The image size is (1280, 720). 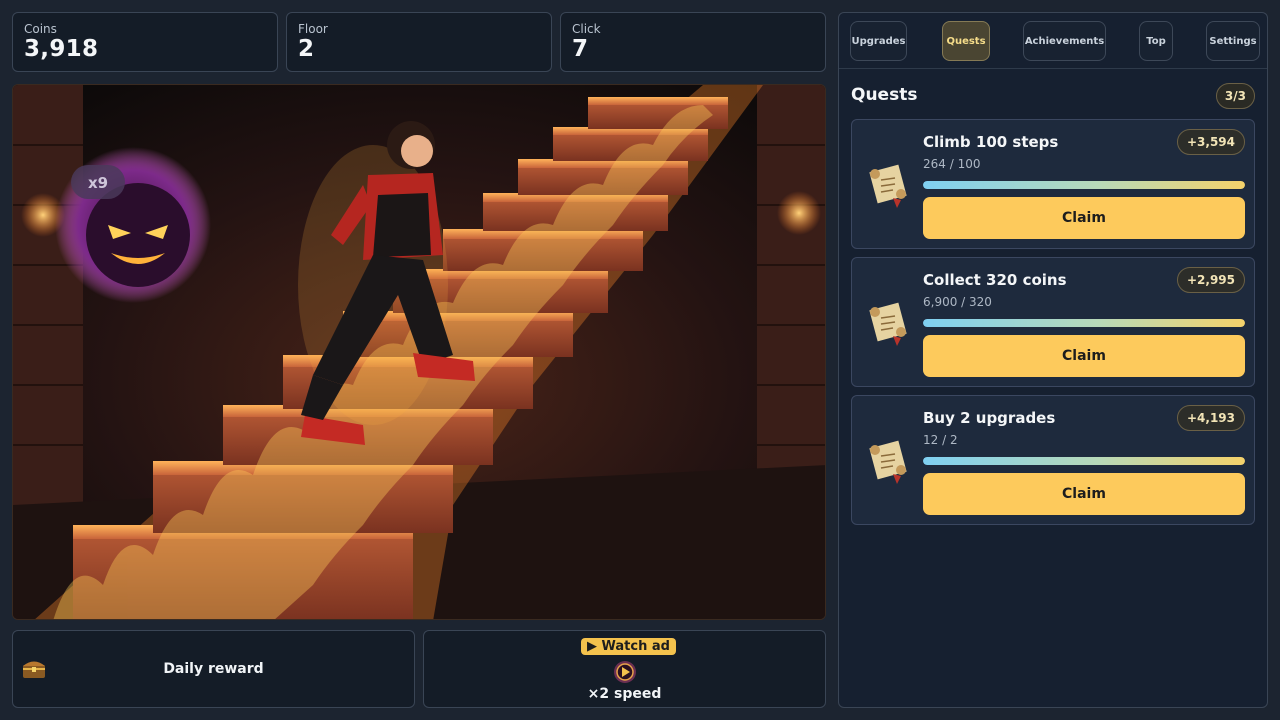 I want to click on watch-ad-button: ▶ Watch ad ×2 speed, so click(x=624, y=669).